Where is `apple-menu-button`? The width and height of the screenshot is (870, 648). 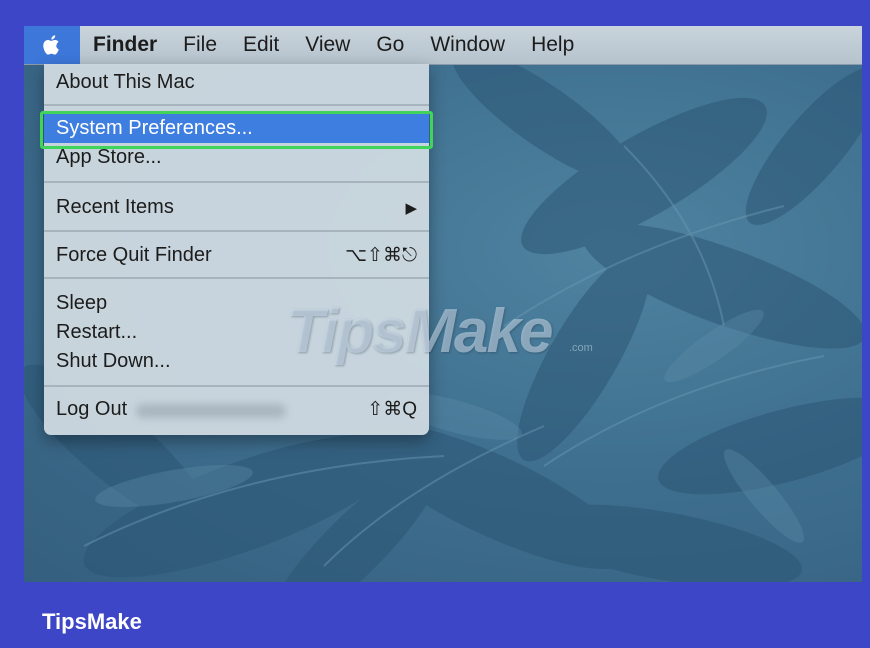 apple-menu-button is located at coordinates (52, 45).